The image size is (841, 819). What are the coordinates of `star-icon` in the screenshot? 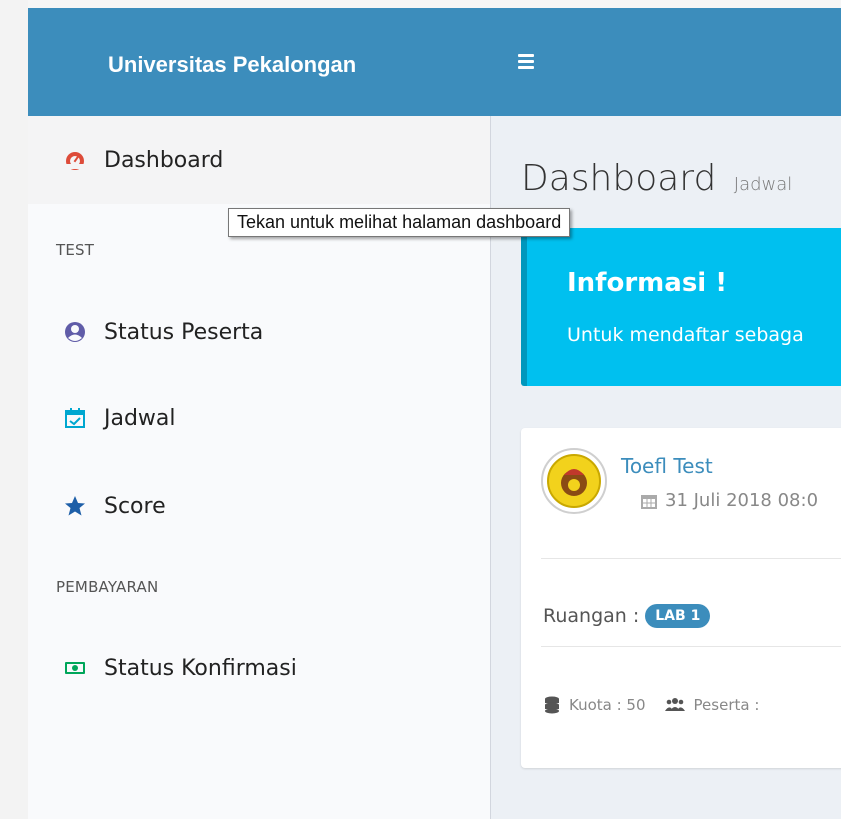 It's located at (75, 506).